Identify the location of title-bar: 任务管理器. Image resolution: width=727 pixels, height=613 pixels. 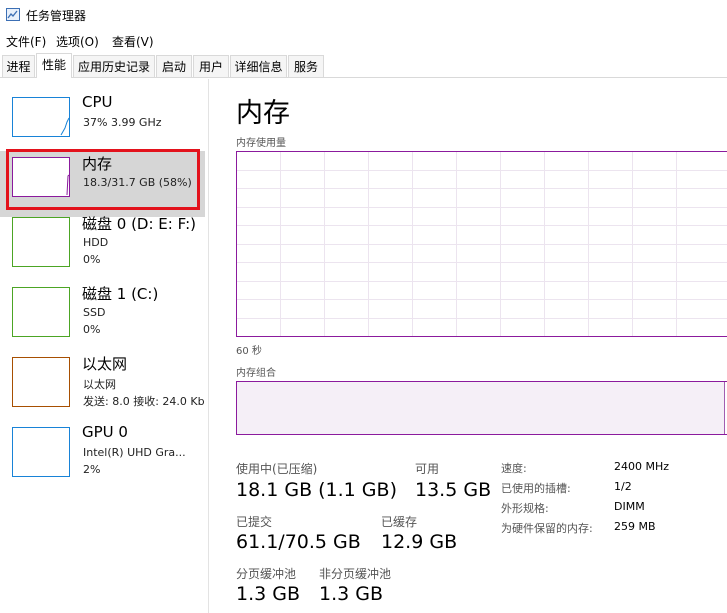
(363, 15).